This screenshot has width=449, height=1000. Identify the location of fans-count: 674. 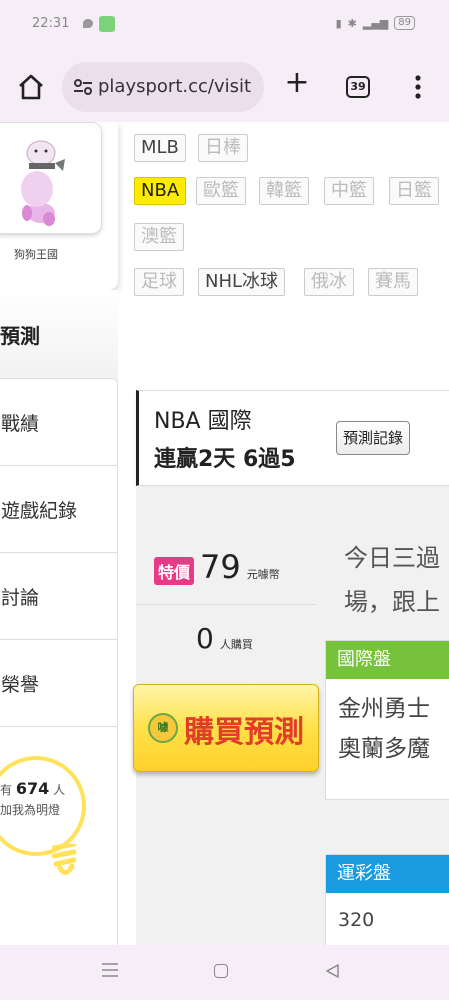
(32, 788).